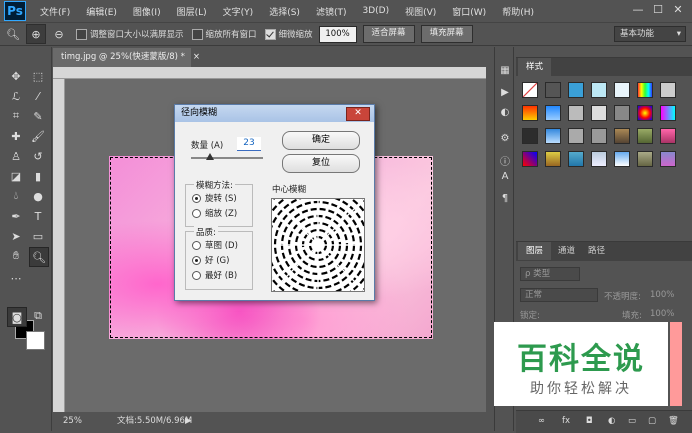  I want to click on tab-channels: 通道, so click(566, 251).